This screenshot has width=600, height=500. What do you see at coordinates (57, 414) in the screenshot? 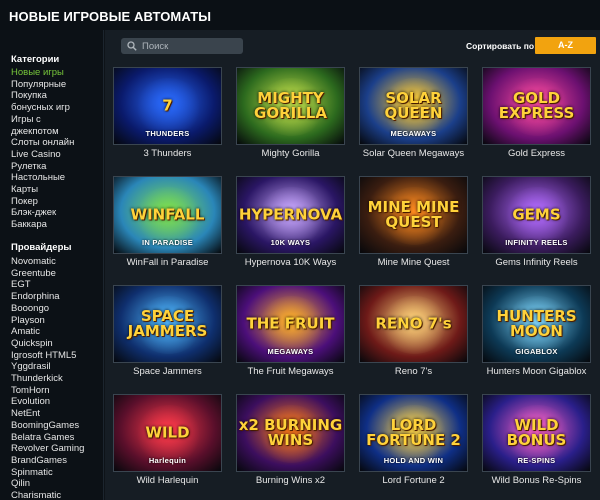
I see `sidebar-provider-item: NetEnt` at bounding box center [57, 414].